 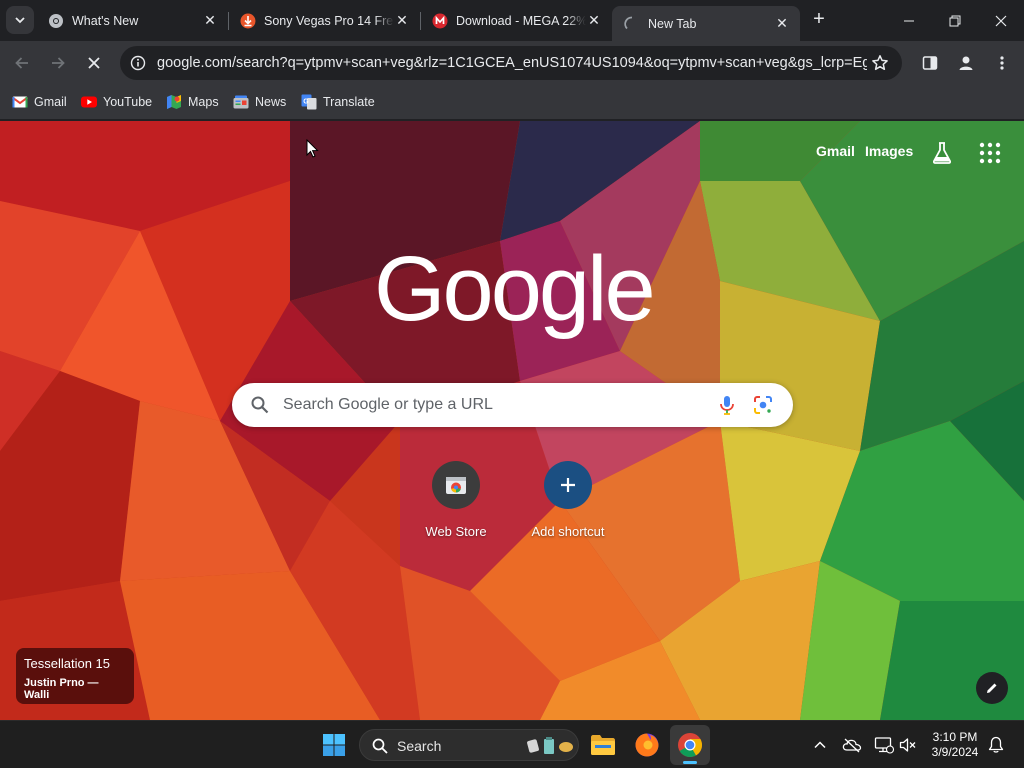 I want to click on search-input, so click(x=493, y=405).